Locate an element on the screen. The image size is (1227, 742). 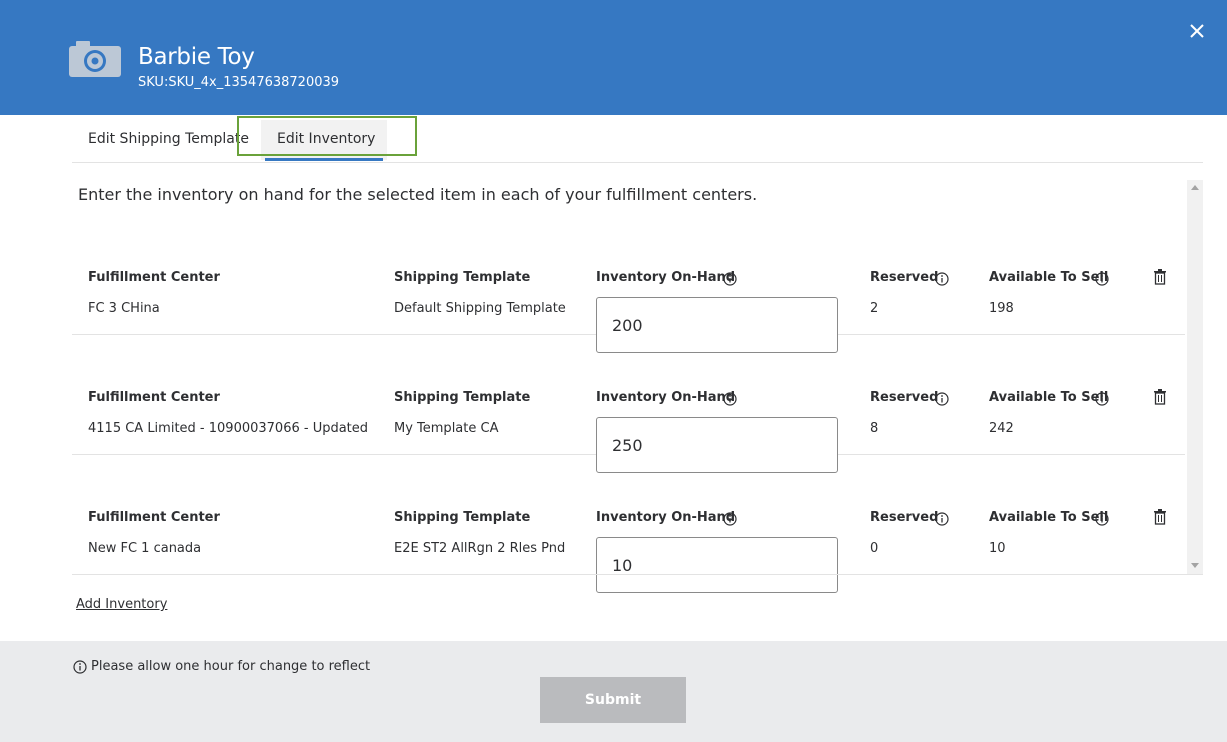
add-inventory-link: Add Inventory is located at coordinates (121, 604).